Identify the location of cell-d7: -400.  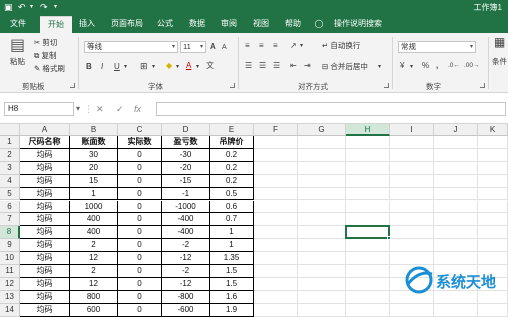
(186, 220).